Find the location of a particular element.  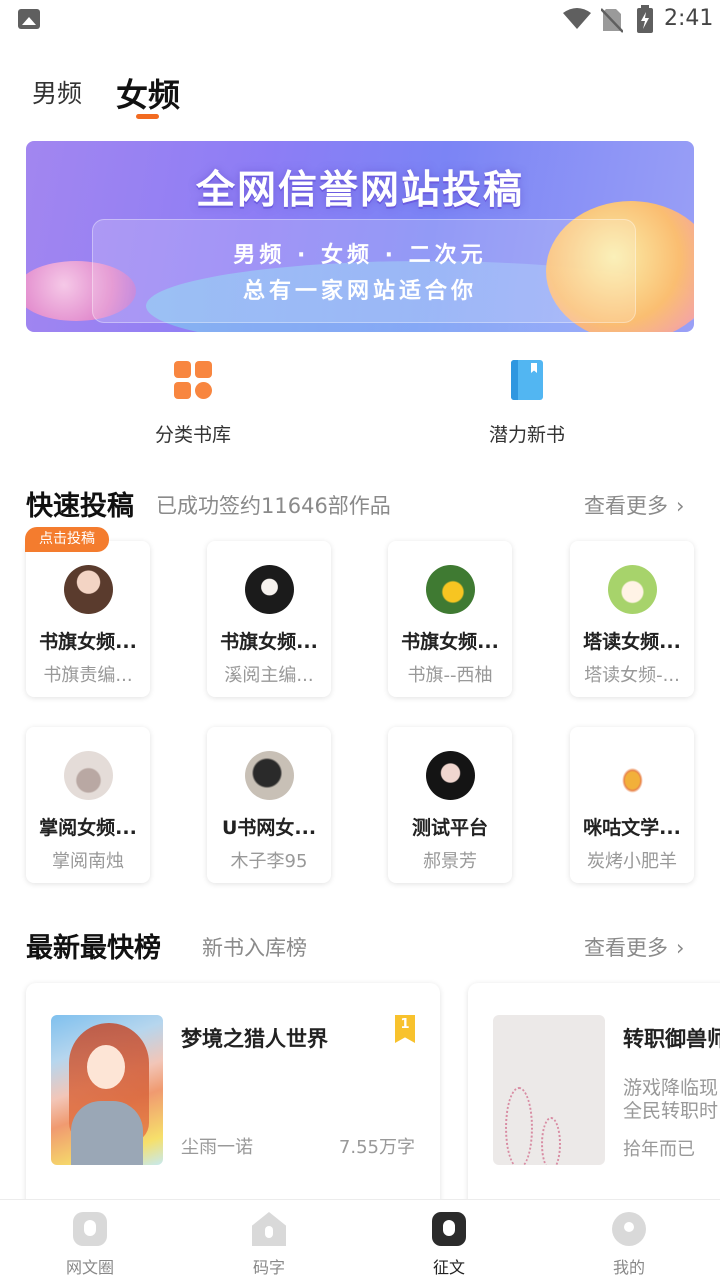

editor-sub: 掌阅南烛 is located at coordinates (88, 861).